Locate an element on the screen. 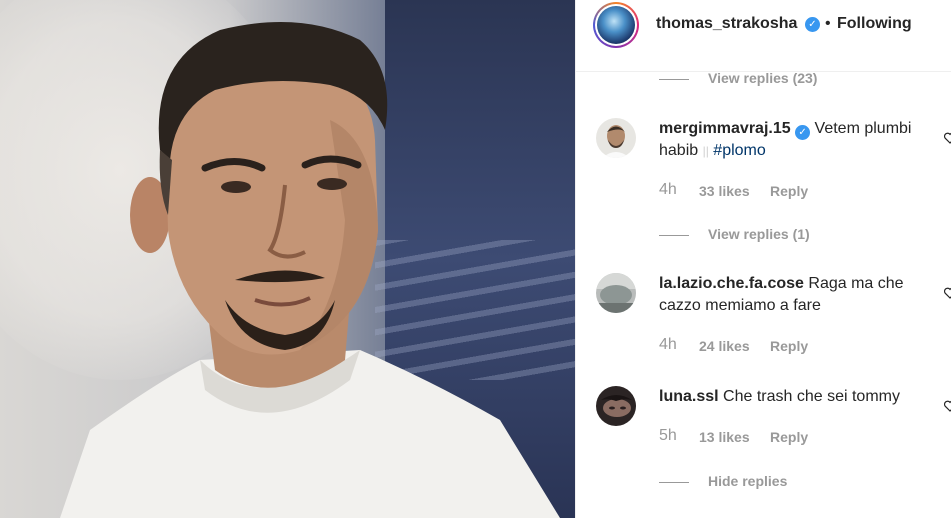 The image size is (951, 518). author-username: thomas_strakosha is located at coordinates (726, 24).